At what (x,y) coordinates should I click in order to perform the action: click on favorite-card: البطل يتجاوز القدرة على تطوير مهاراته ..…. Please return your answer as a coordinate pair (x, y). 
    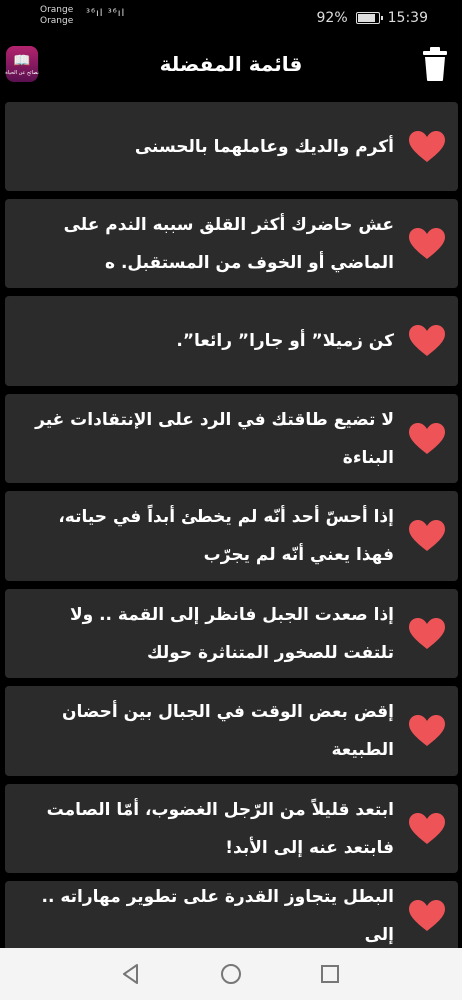
    Looking at the image, I should click on (231, 914).